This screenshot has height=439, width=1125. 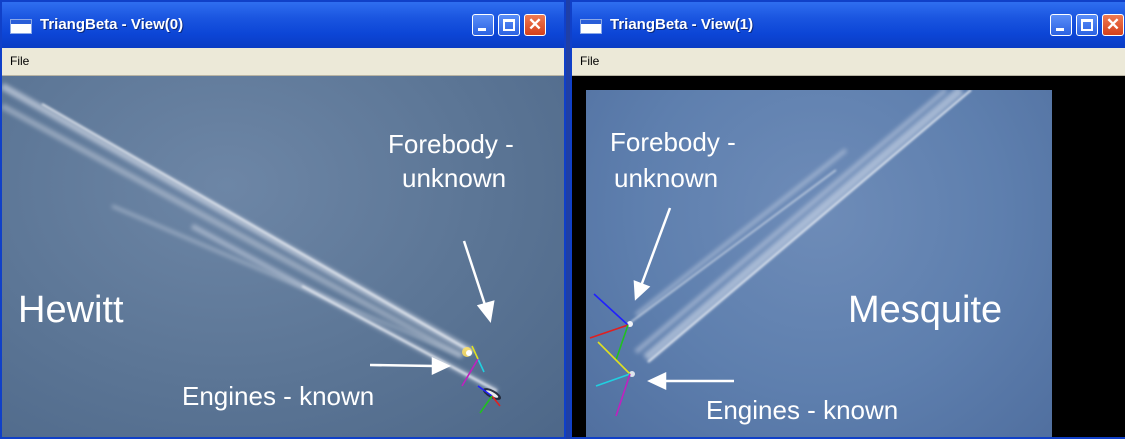 I want to click on view1-maximize-button, so click(x=1087, y=25).